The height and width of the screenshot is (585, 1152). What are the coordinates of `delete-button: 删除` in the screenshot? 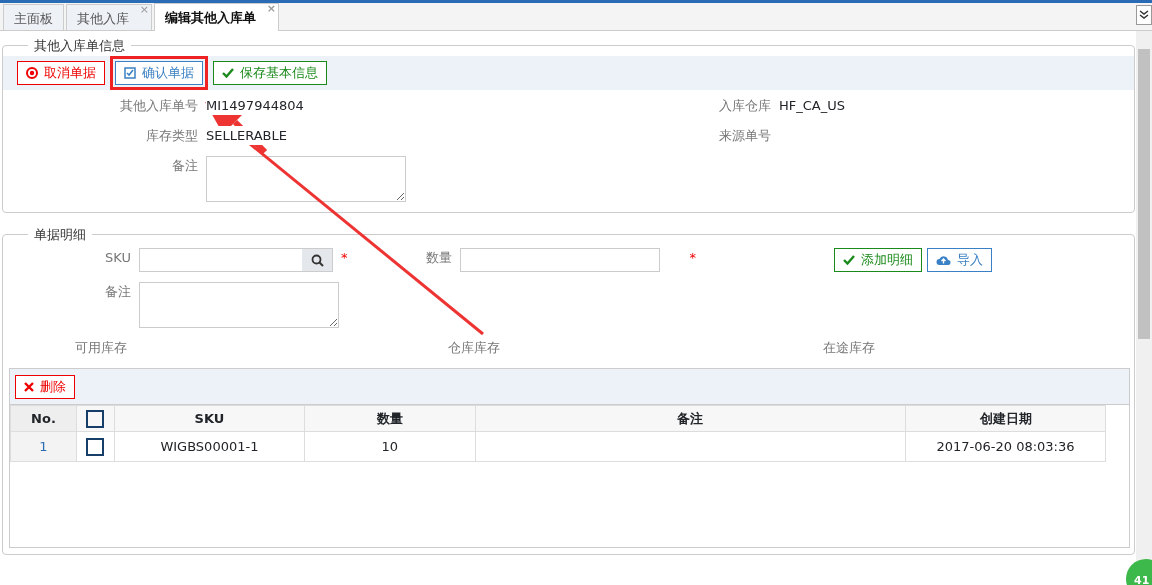 It's located at (45, 387).